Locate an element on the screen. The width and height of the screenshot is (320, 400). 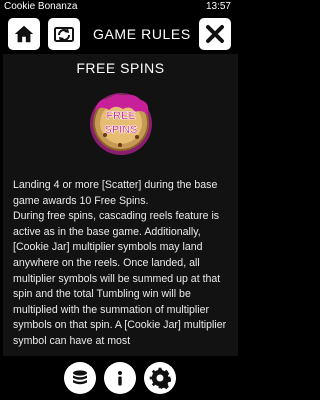
turbo-button is located at coordinates (64, 34).